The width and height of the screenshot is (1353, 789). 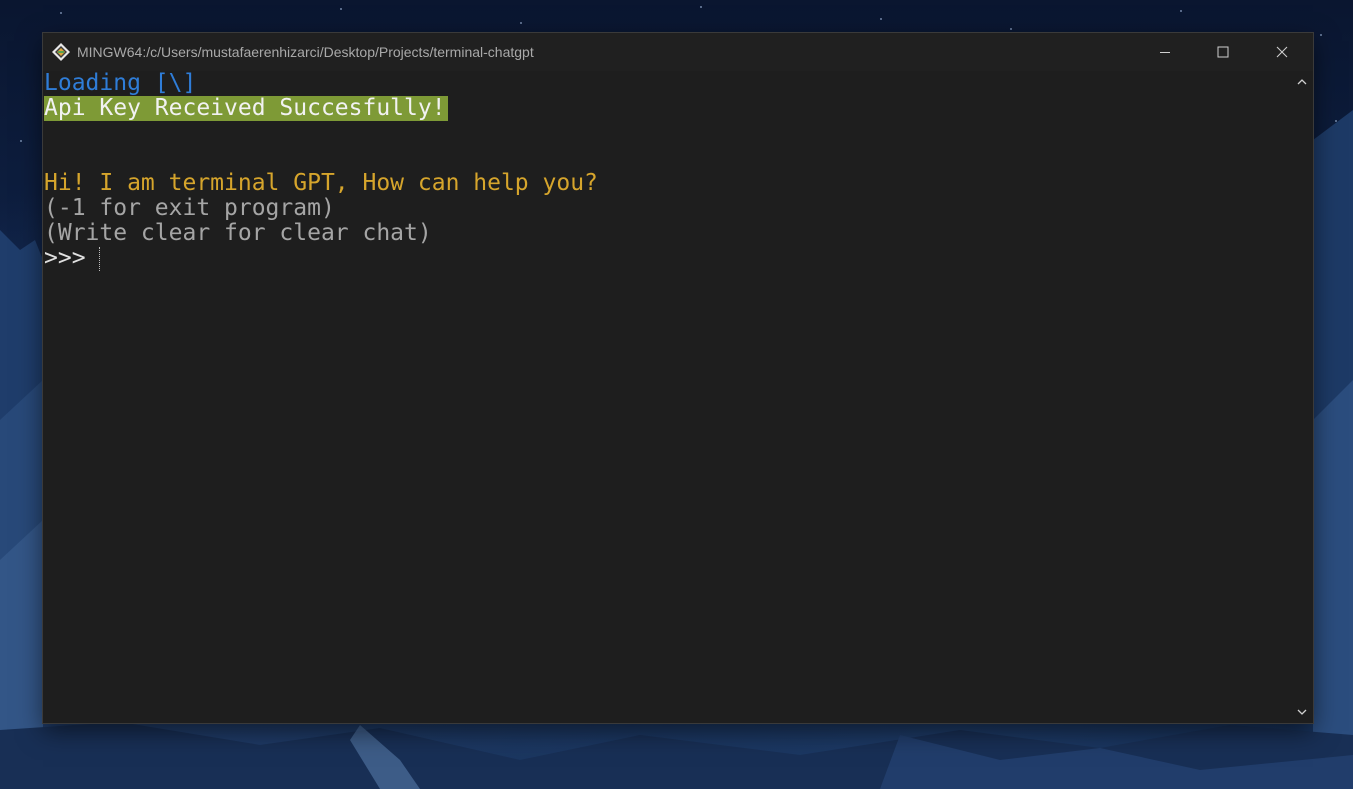 What do you see at coordinates (246, 108) in the screenshot?
I see `api-key-status-line: Api Key Received Succesfully!` at bounding box center [246, 108].